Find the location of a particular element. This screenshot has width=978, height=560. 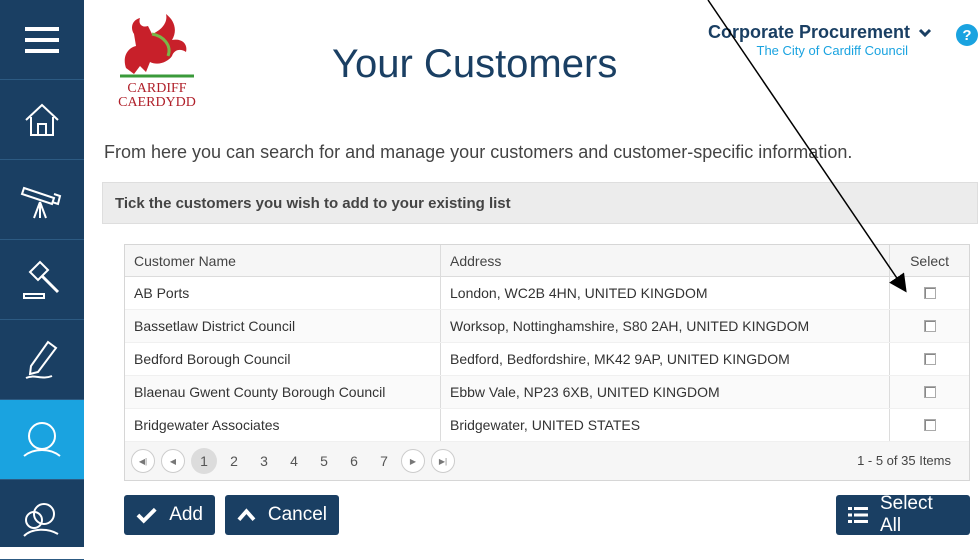

customer-name-cell: Bassetlaw District Council is located at coordinates (283, 326).